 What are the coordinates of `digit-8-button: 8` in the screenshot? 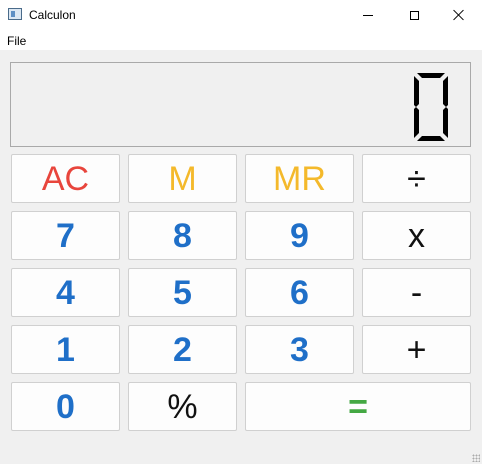 It's located at (182, 235).